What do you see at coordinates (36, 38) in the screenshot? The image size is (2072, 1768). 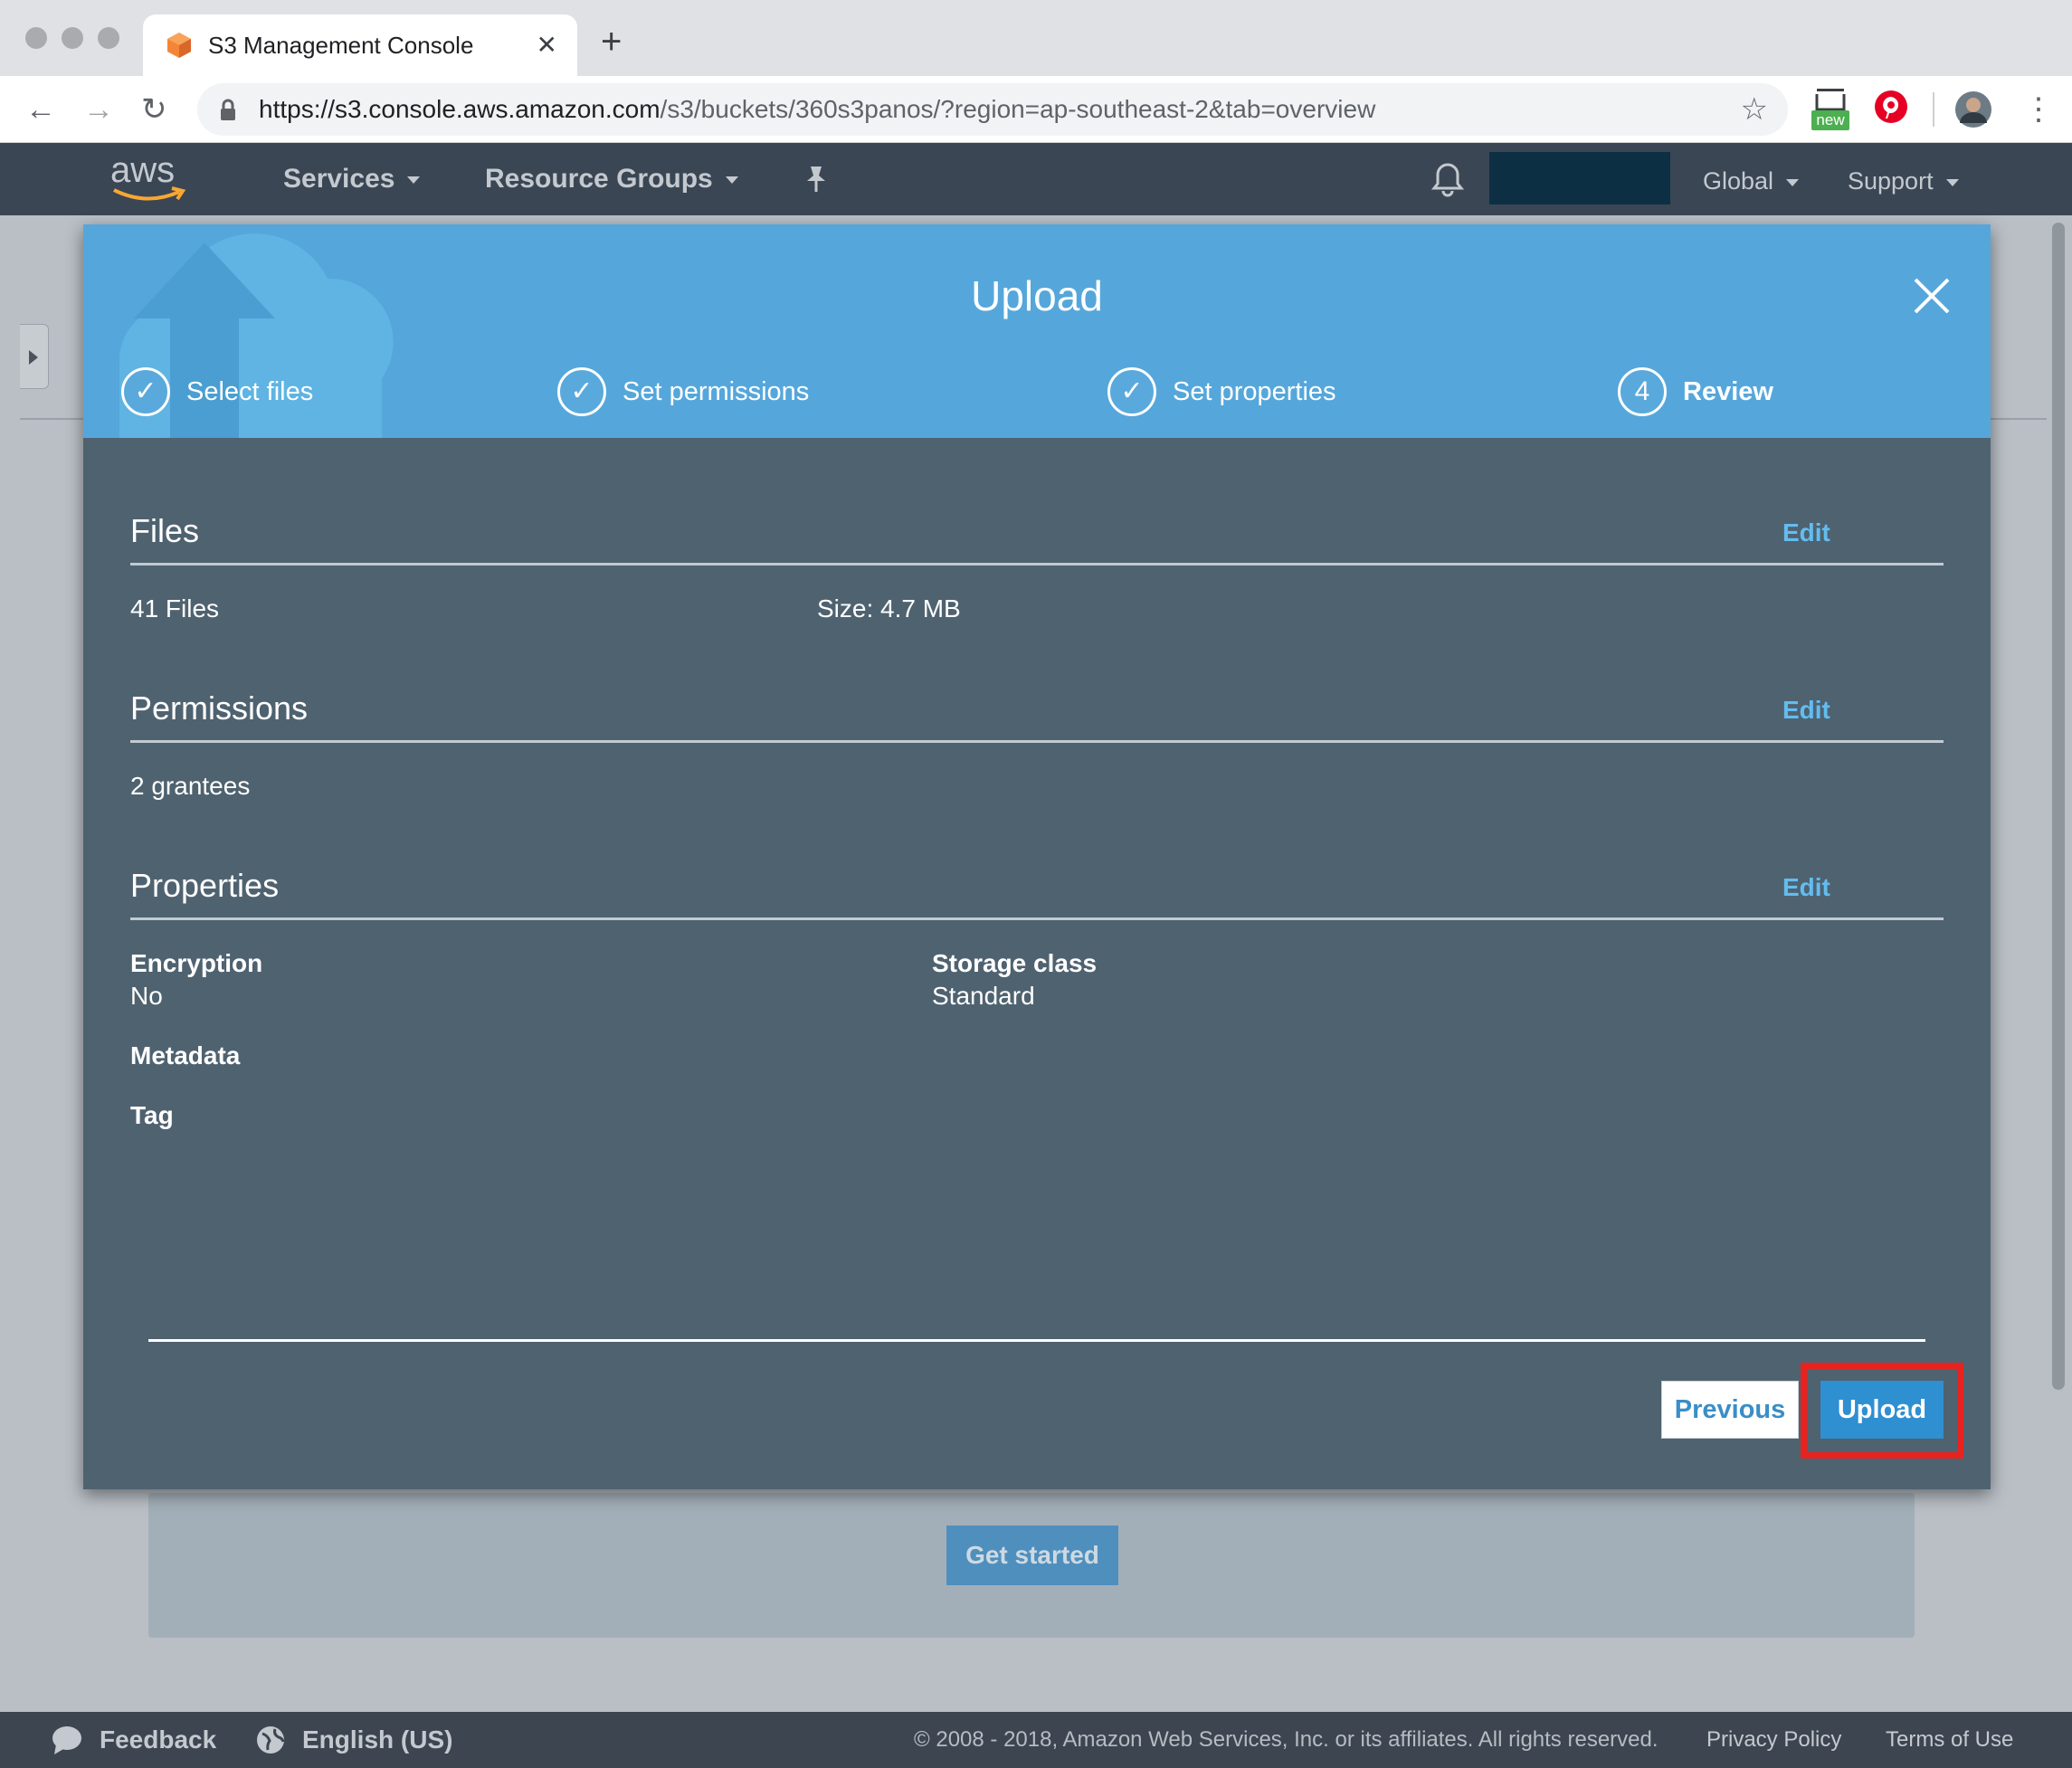 I see `window-close-dot` at bounding box center [36, 38].